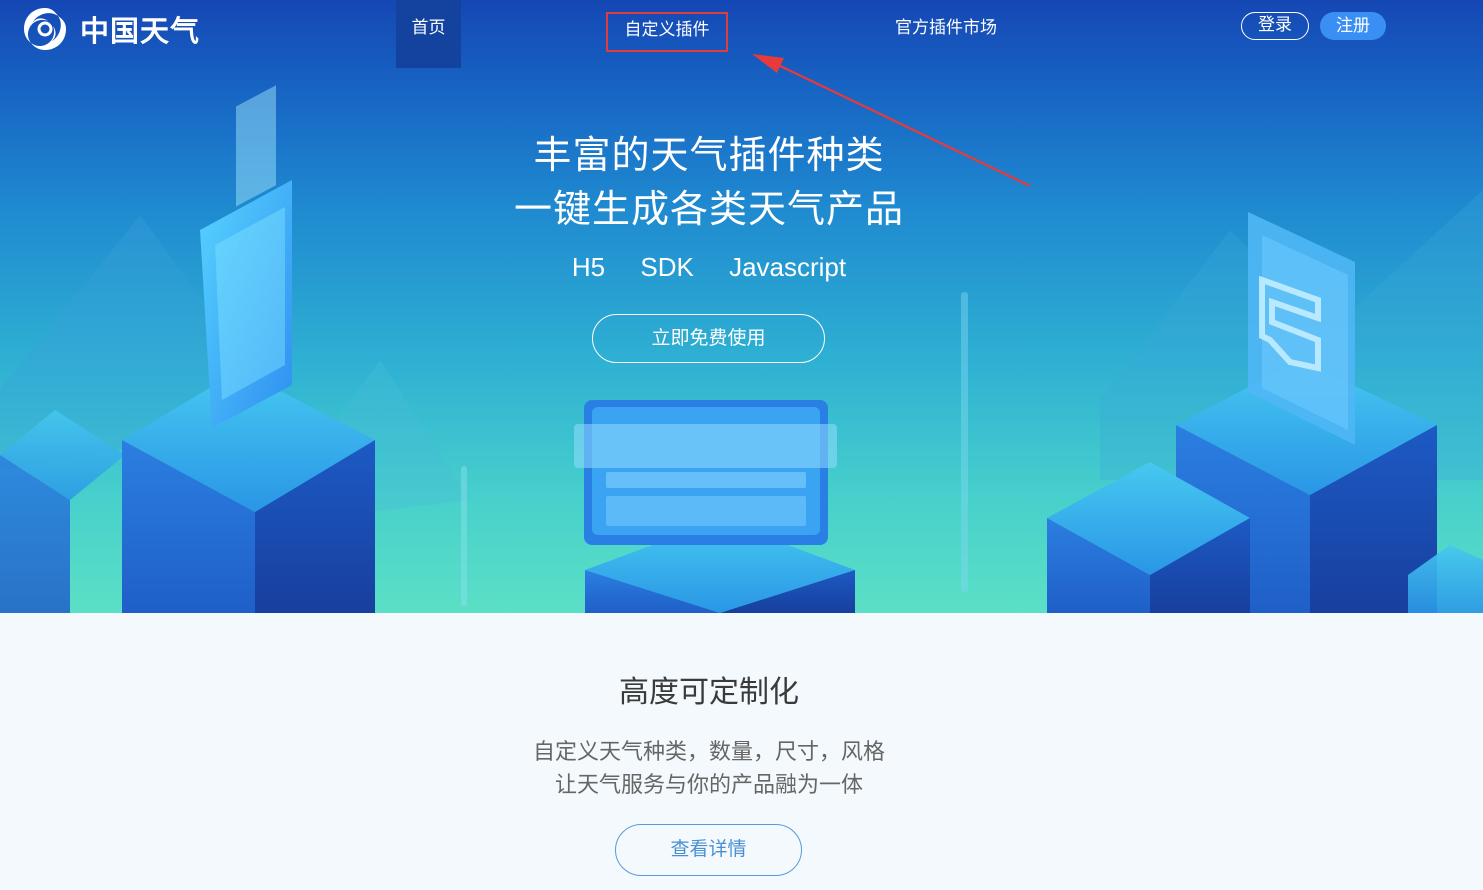 The width and height of the screenshot is (1483, 890). What do you see at coordinates (709, 155) in the screenshot?
I see `hero-title-line1: 丰富的天气插件种类` at bounding box center [709, 155].